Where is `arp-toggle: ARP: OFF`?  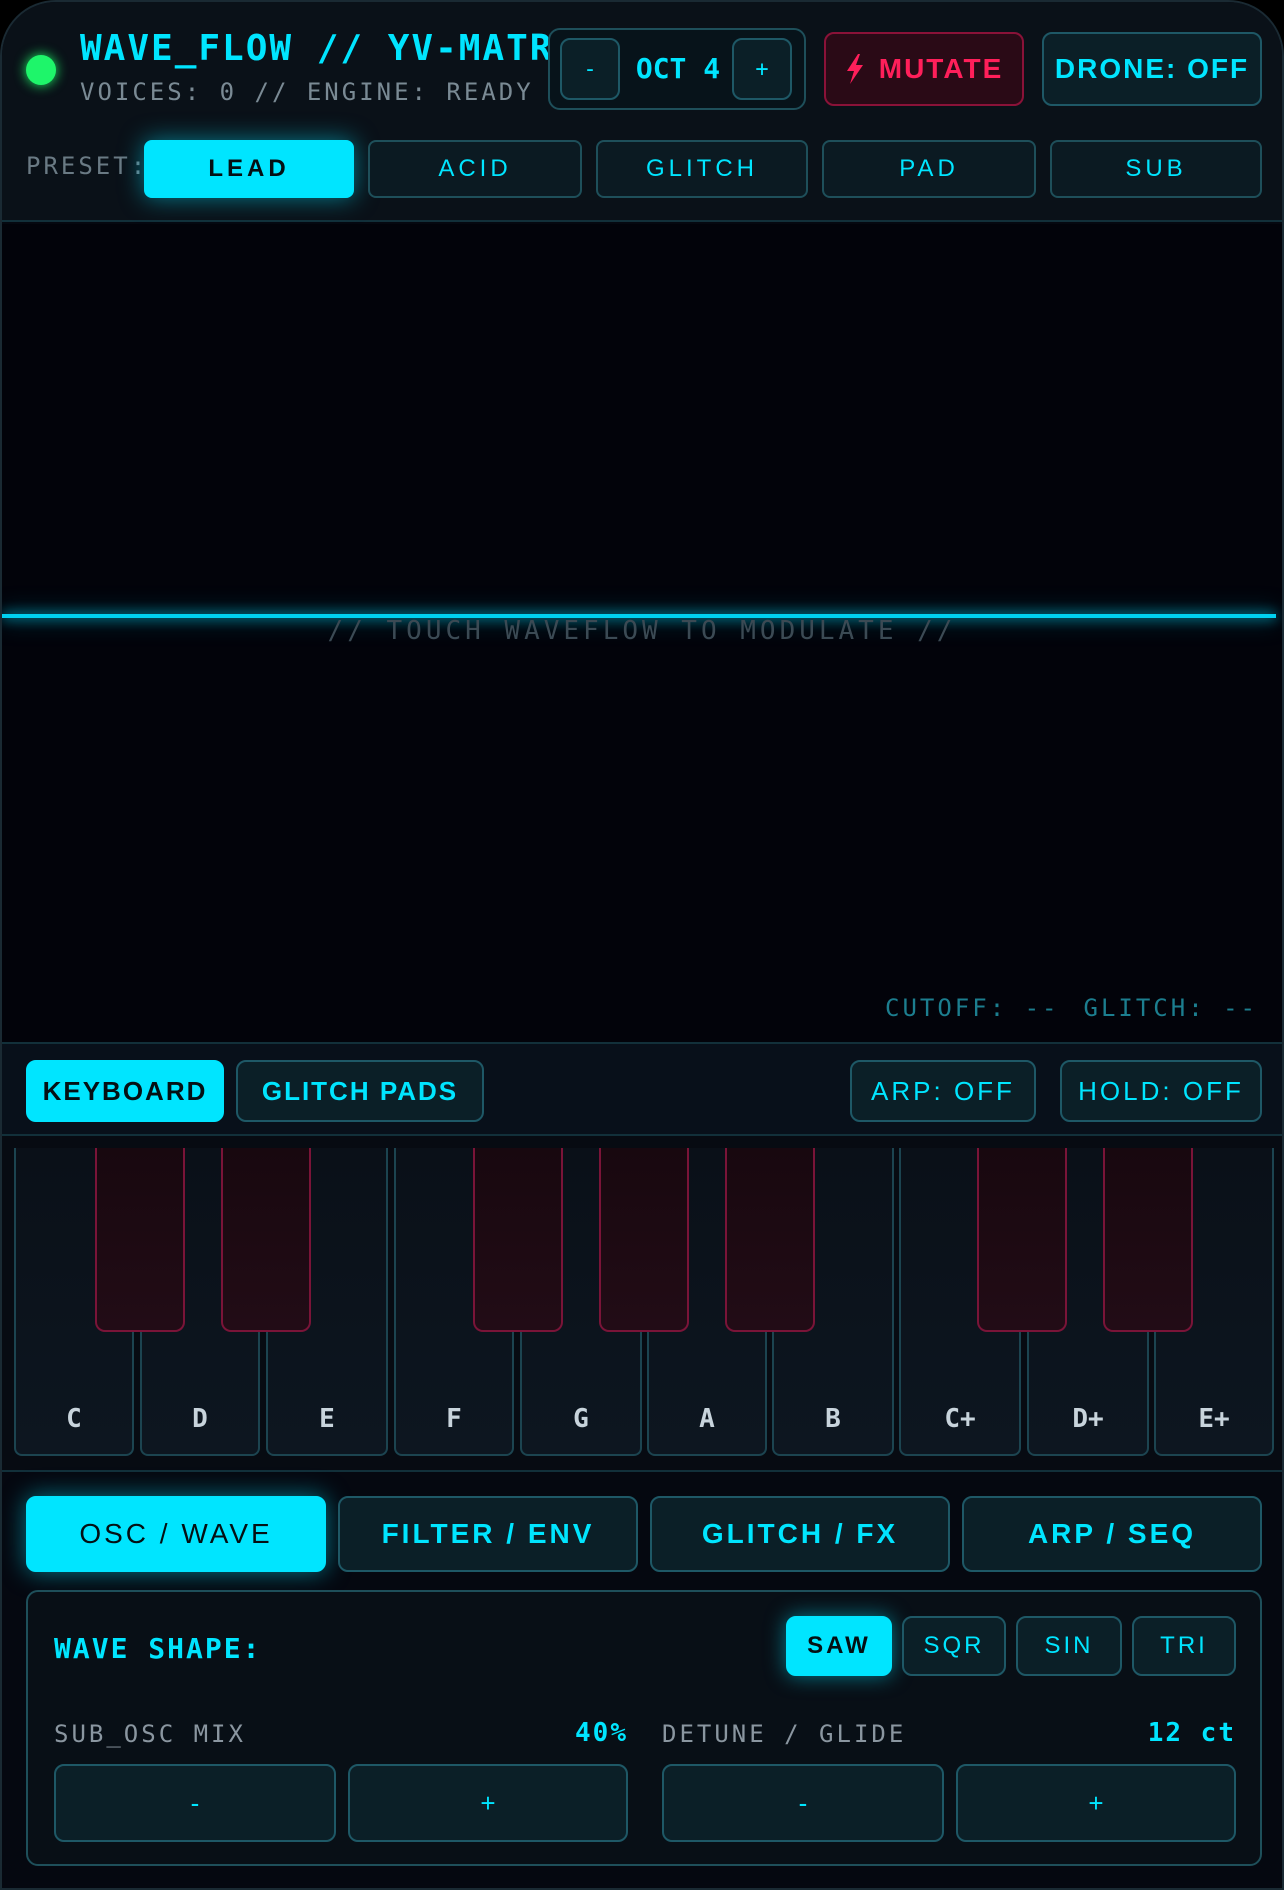
arp-toggle: ARP: OFF is located at coordinates (943, 1091).